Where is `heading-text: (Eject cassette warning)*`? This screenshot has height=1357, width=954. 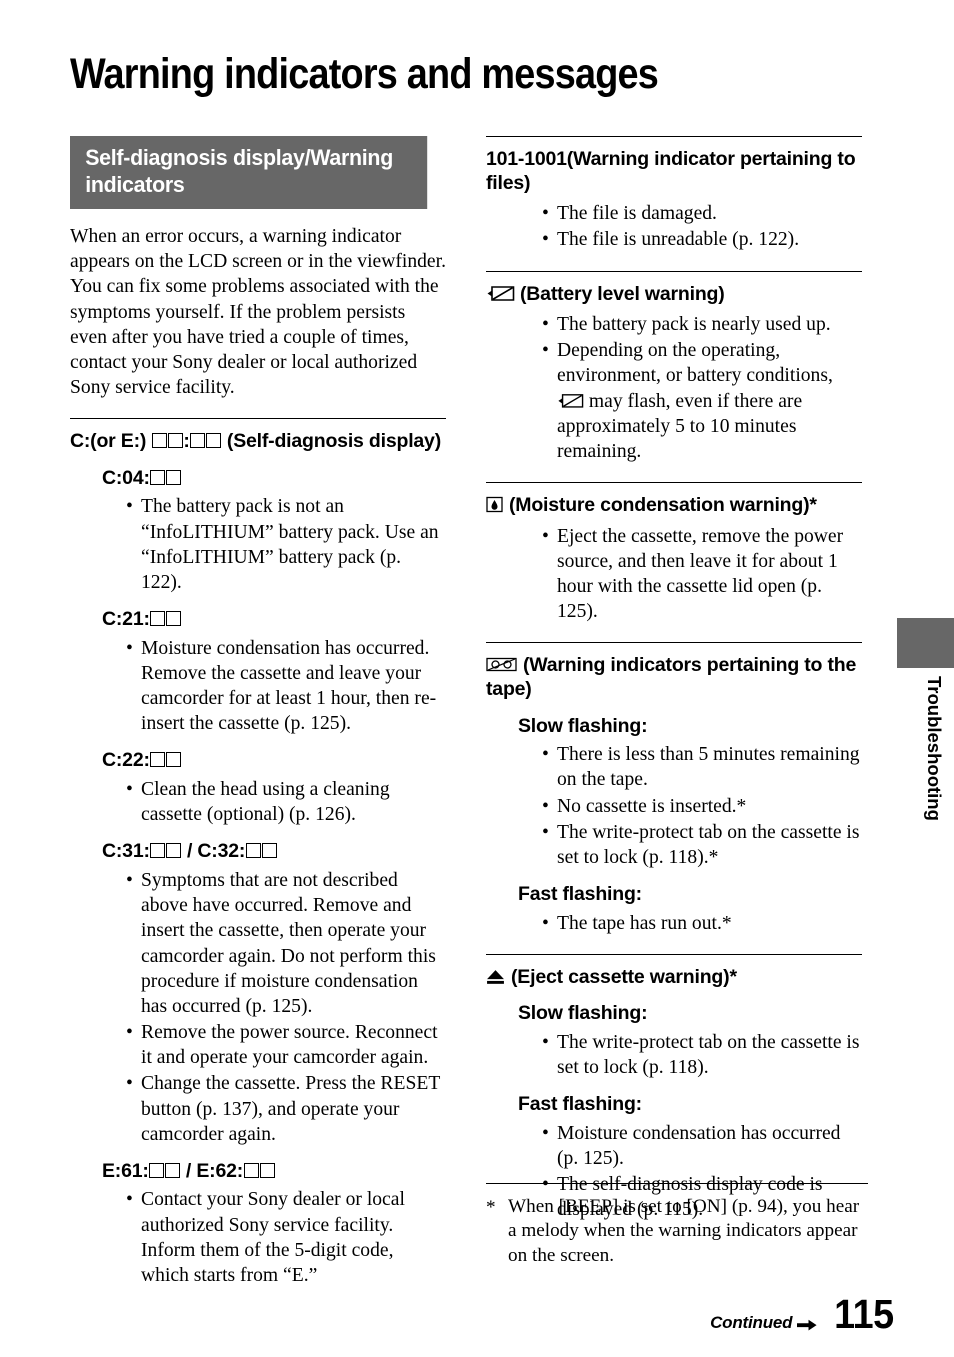
heading-text: (Eject cassette warning)* is located at coordinates (624, 976).